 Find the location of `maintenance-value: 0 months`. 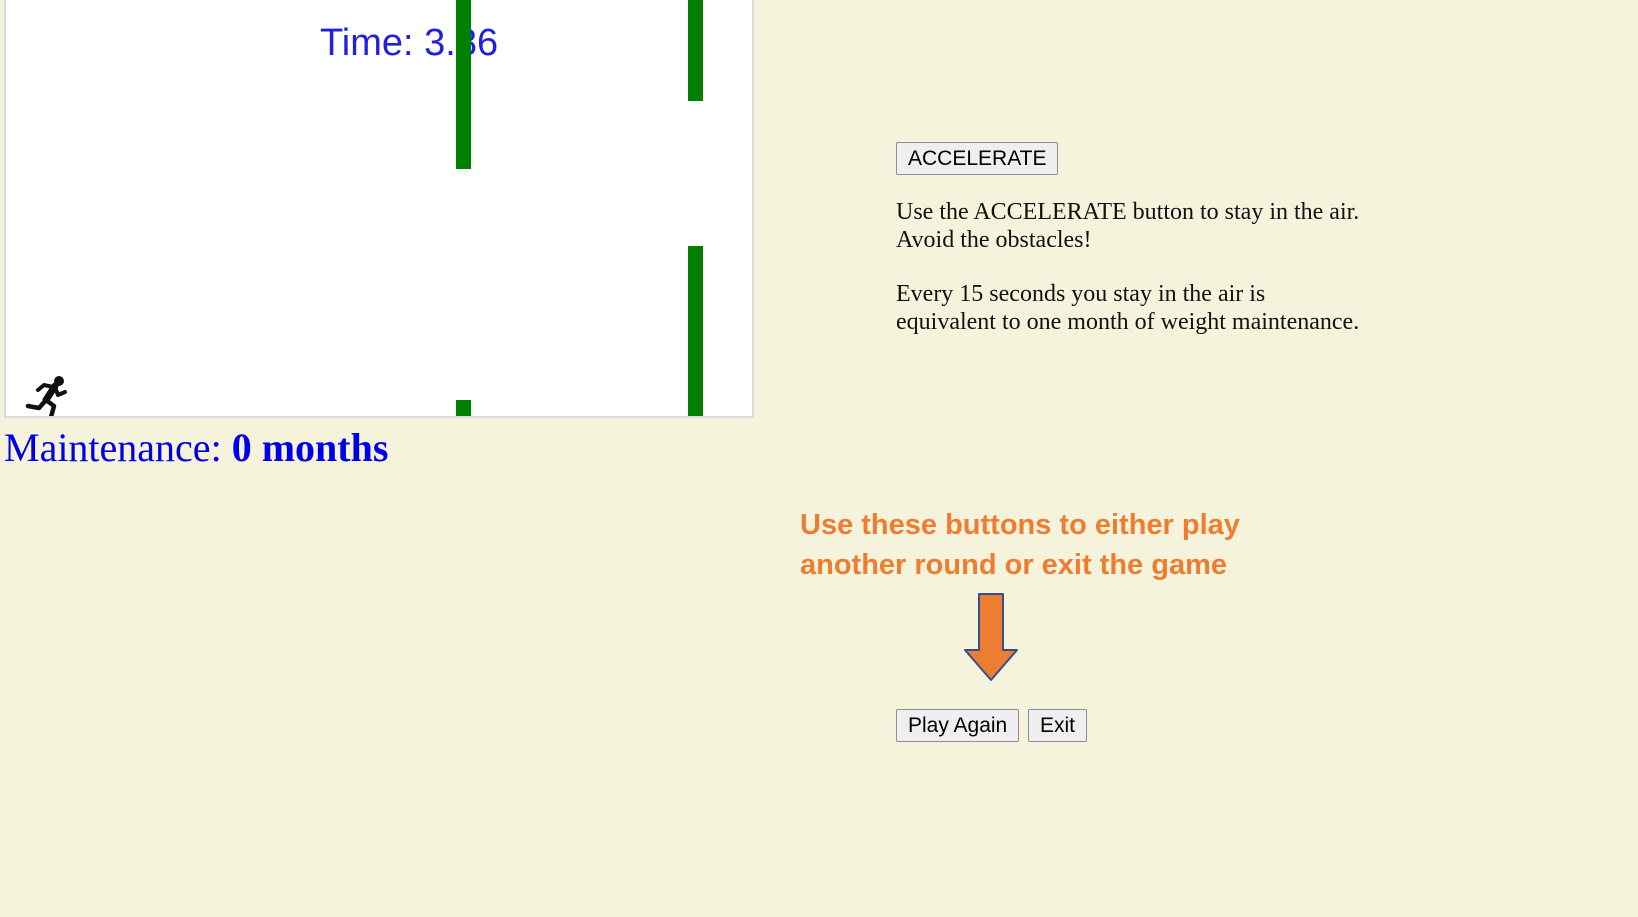

maintenance-value: 0 months is located at coordinates (310, 447).